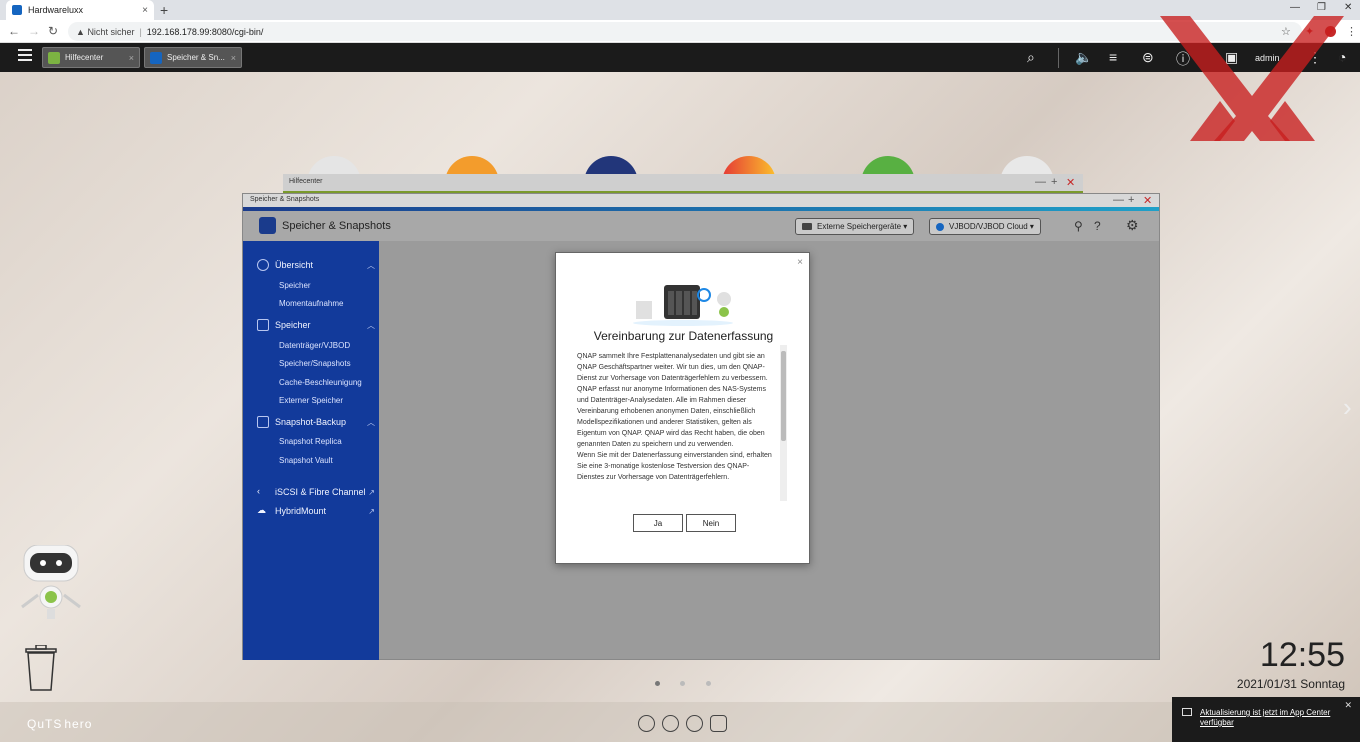  I want to click on vjbod-cloud-dropdown: VJBOD/VJBOD Cloud ▾, so click(985, 226).